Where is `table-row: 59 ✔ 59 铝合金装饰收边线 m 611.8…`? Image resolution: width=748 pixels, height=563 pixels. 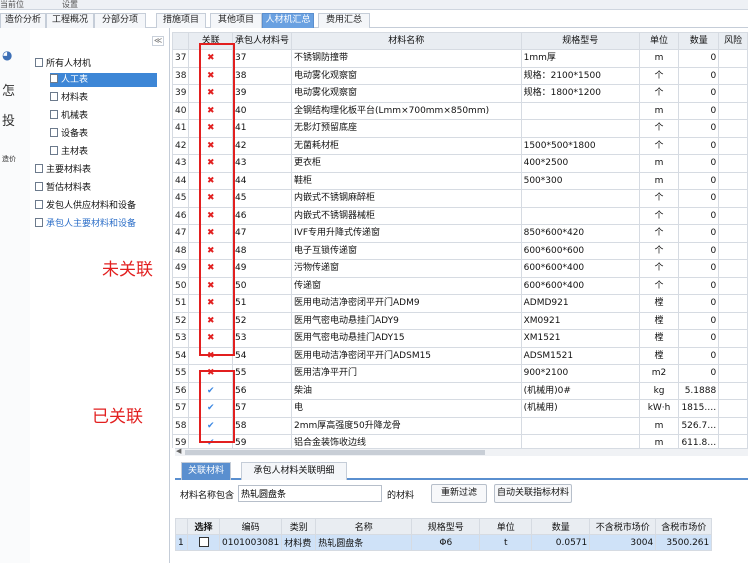
table-row: 59 ✔ 59 铝合金装饰收边线 m 611.8… is located at coordinates (460, 441).